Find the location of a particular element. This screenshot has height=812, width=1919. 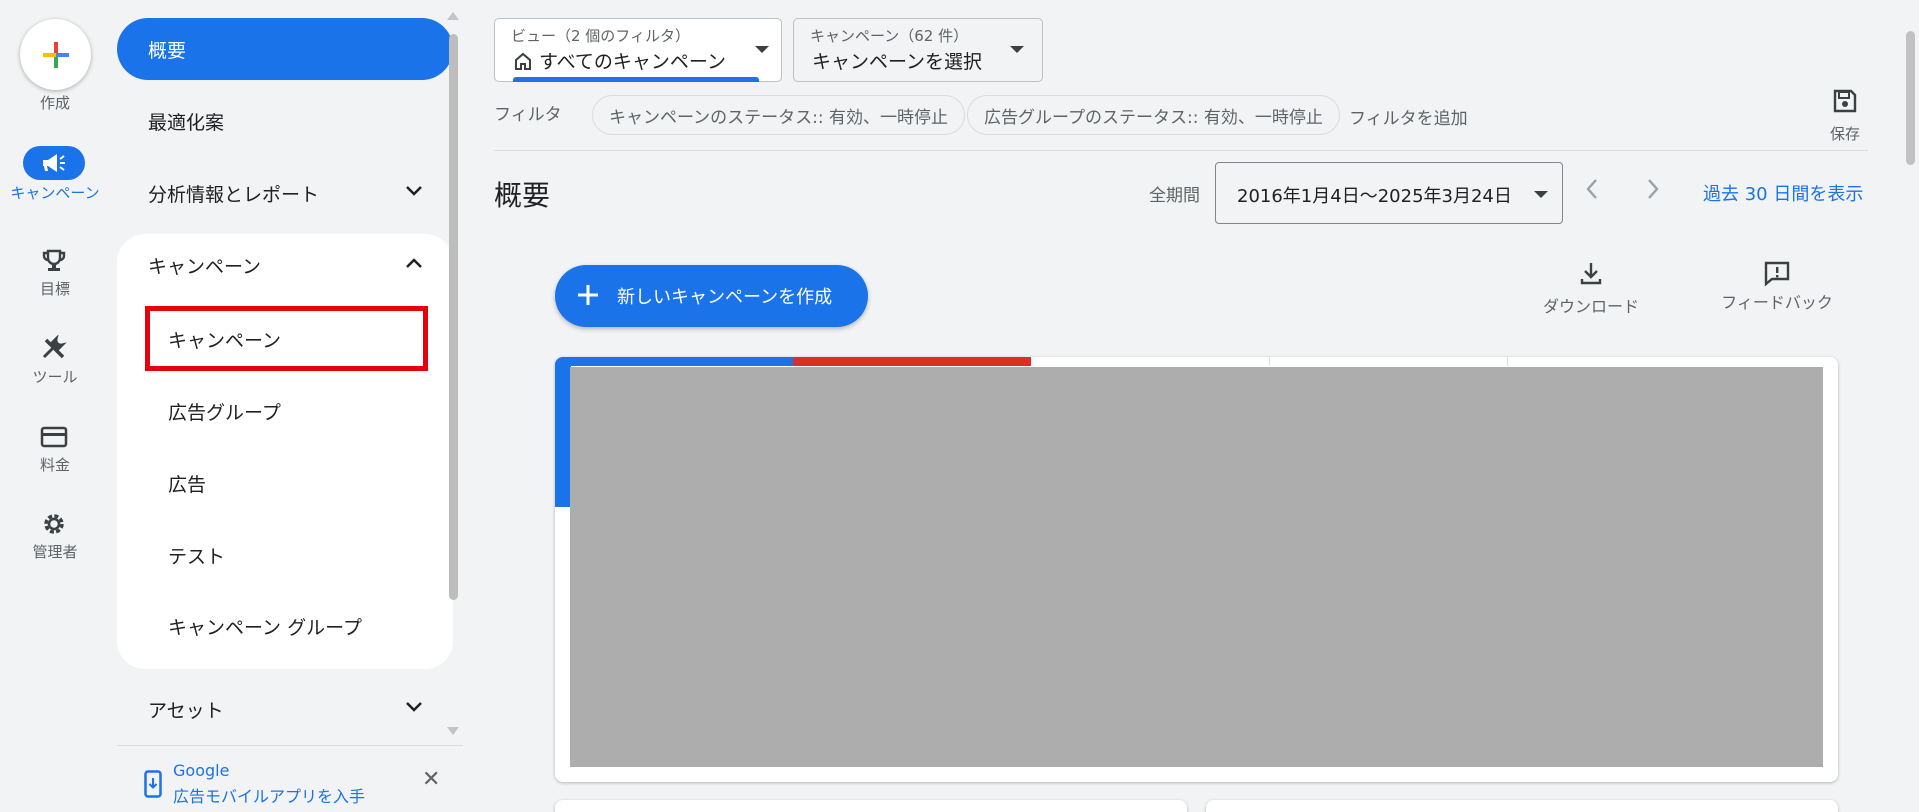

filter-label: フィルタ is located at coordinates (528, 115).